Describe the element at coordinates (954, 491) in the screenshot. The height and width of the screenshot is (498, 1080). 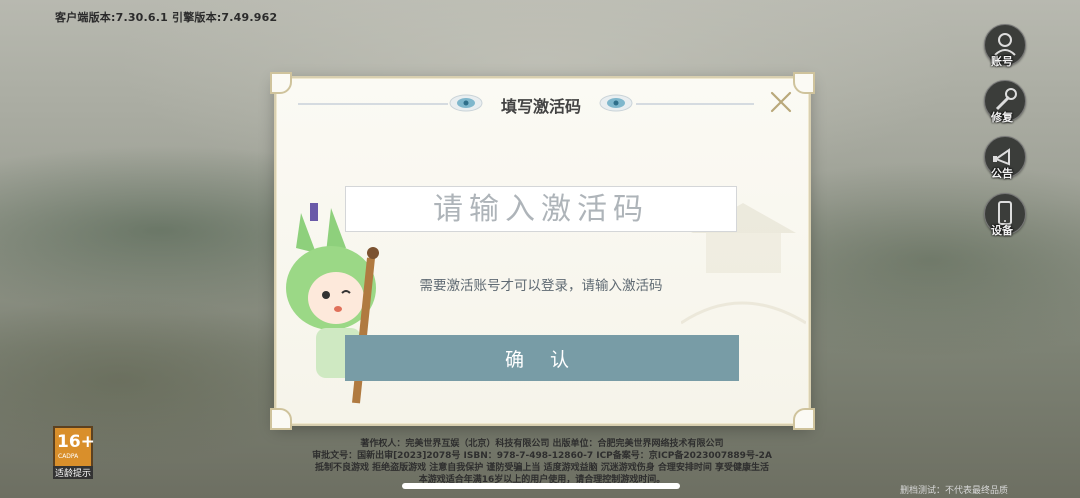
I see `test-notice: 删档测试：不代表最终品质` at that location.